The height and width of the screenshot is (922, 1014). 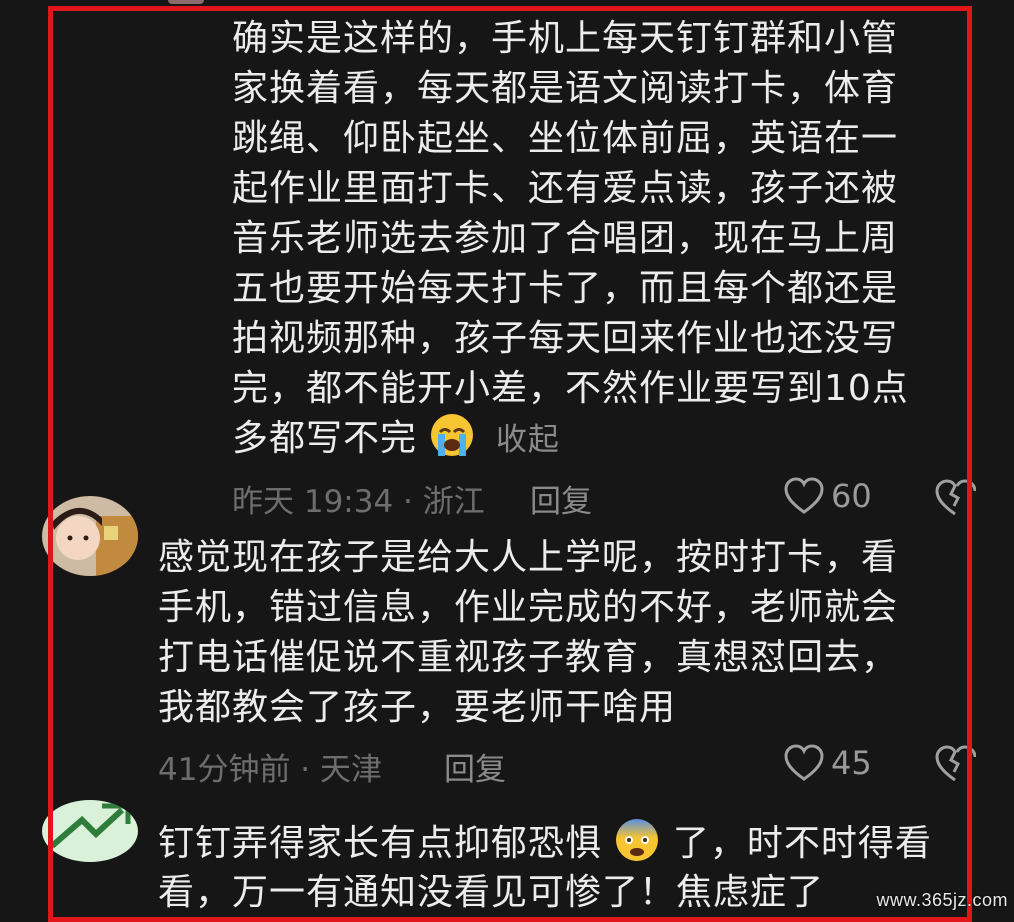 I want to click on collapse-button: 收起, so click(x=528, y=440).